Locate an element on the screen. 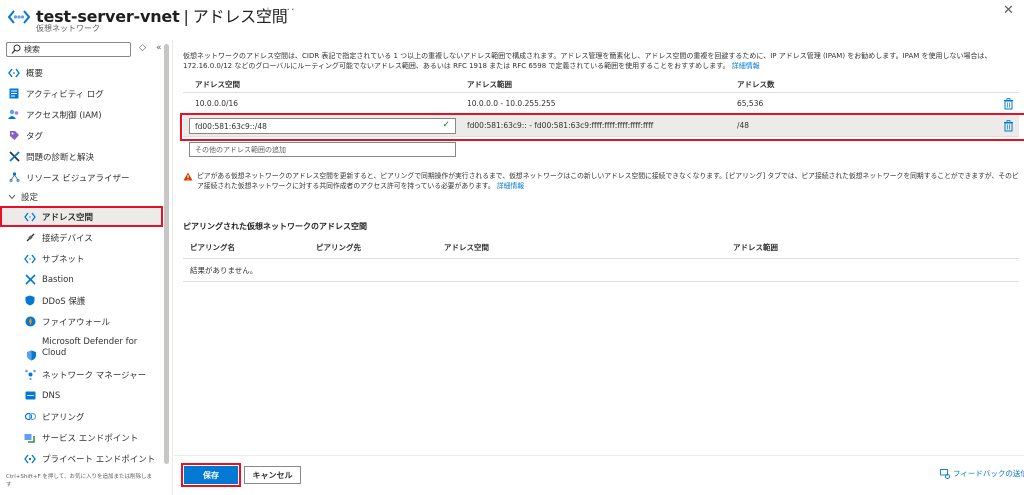  empty-results-message: 結果がありません。 is located at coordinates (601, 270).